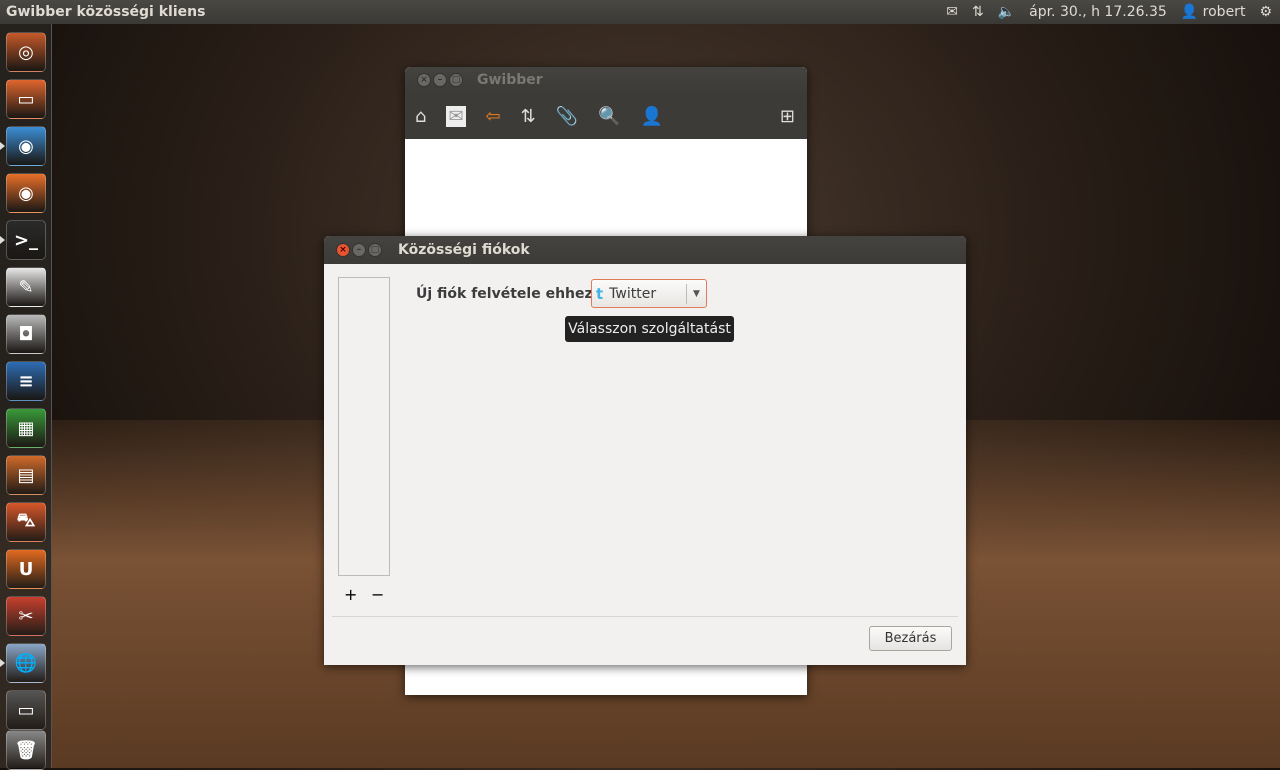 The image size is (1280, 770). I want to click on ubuntu-one-icon: U, so click(26, 569).